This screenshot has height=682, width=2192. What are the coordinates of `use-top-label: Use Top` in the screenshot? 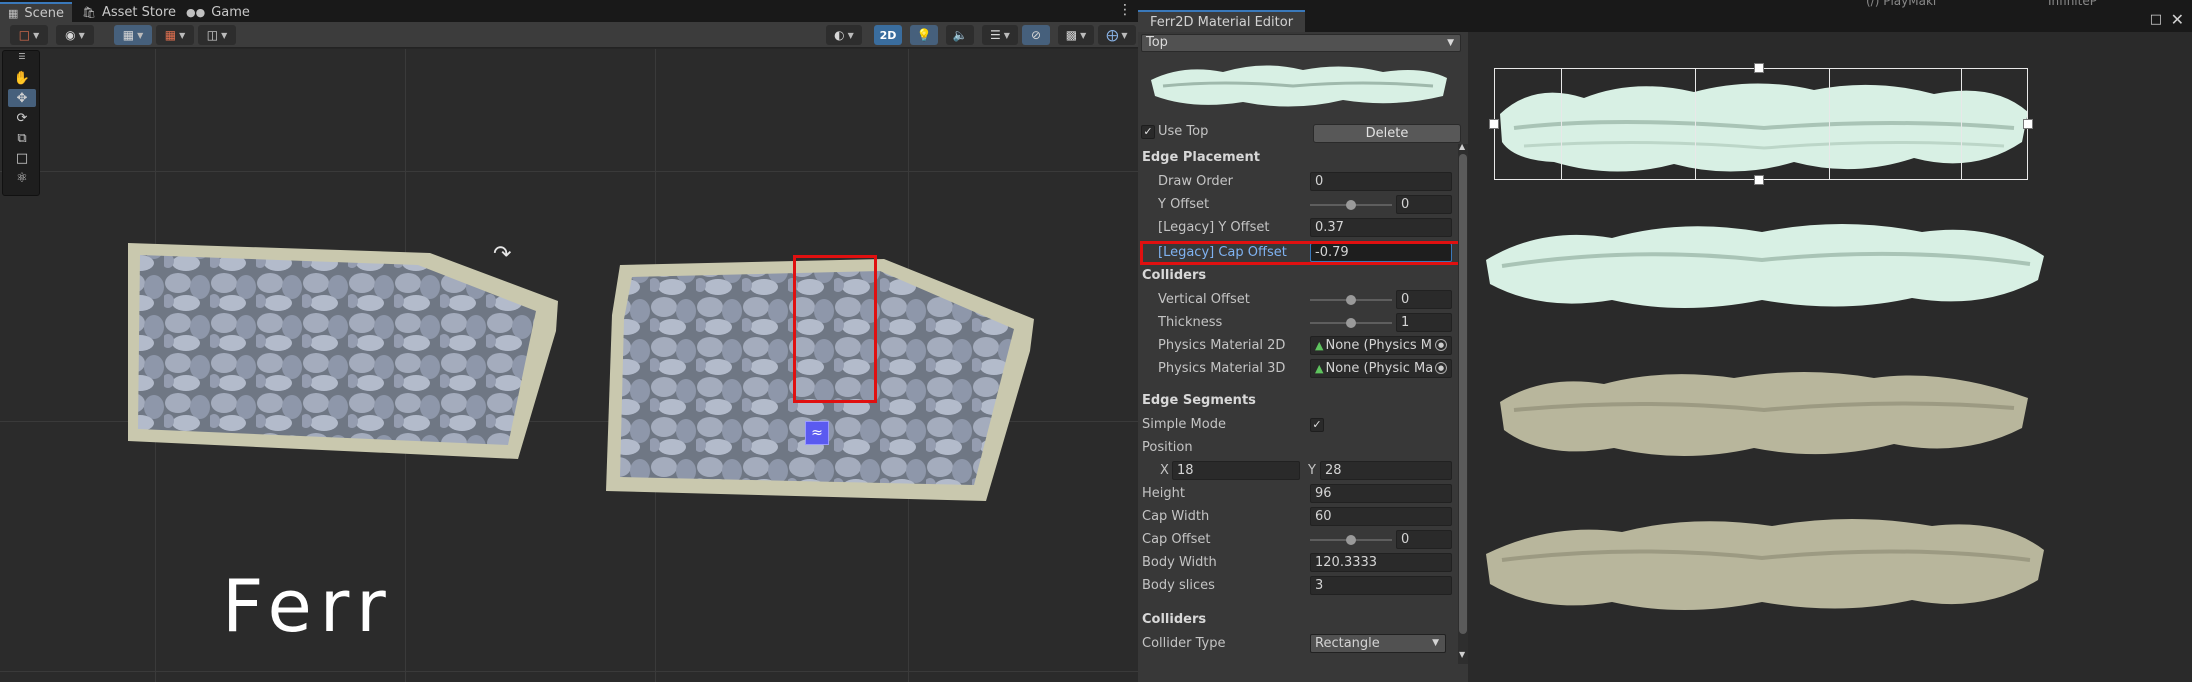 It's located at (1183, 131).